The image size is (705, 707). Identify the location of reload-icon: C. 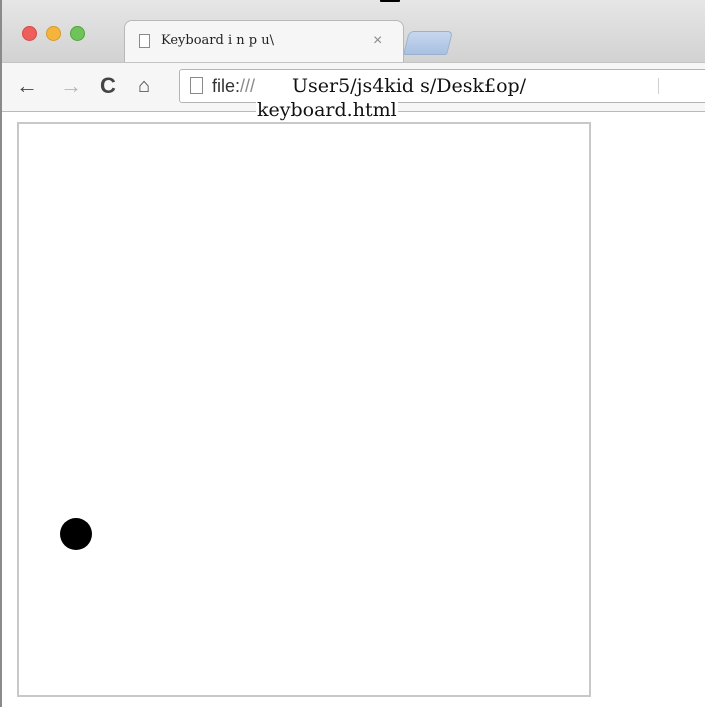
(108, 86).